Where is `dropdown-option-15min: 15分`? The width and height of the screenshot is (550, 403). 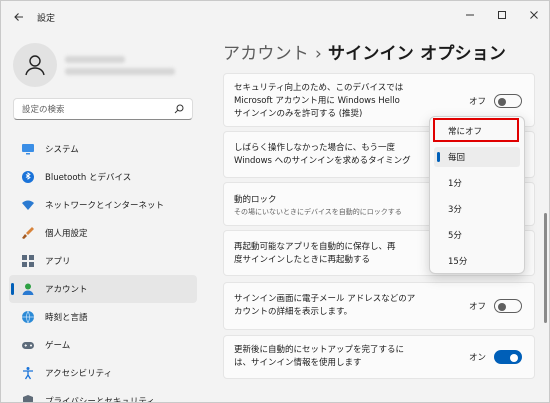 dropdown-option-15min: 15分 is located at coordinates (477, 261).